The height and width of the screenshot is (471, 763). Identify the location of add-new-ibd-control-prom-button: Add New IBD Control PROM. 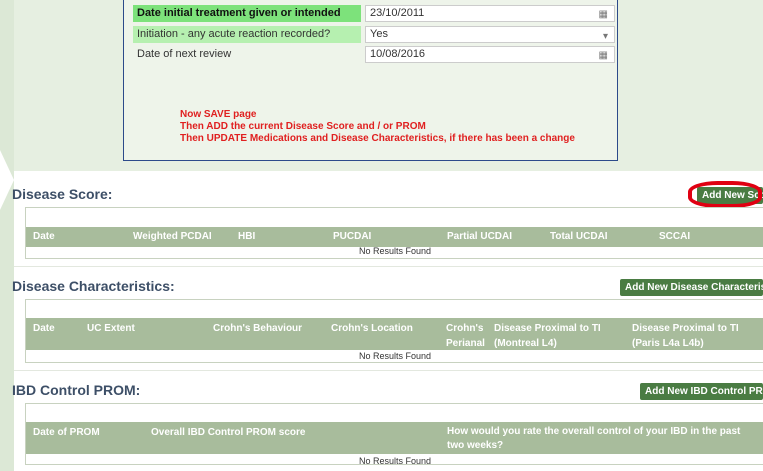
(701, 391).